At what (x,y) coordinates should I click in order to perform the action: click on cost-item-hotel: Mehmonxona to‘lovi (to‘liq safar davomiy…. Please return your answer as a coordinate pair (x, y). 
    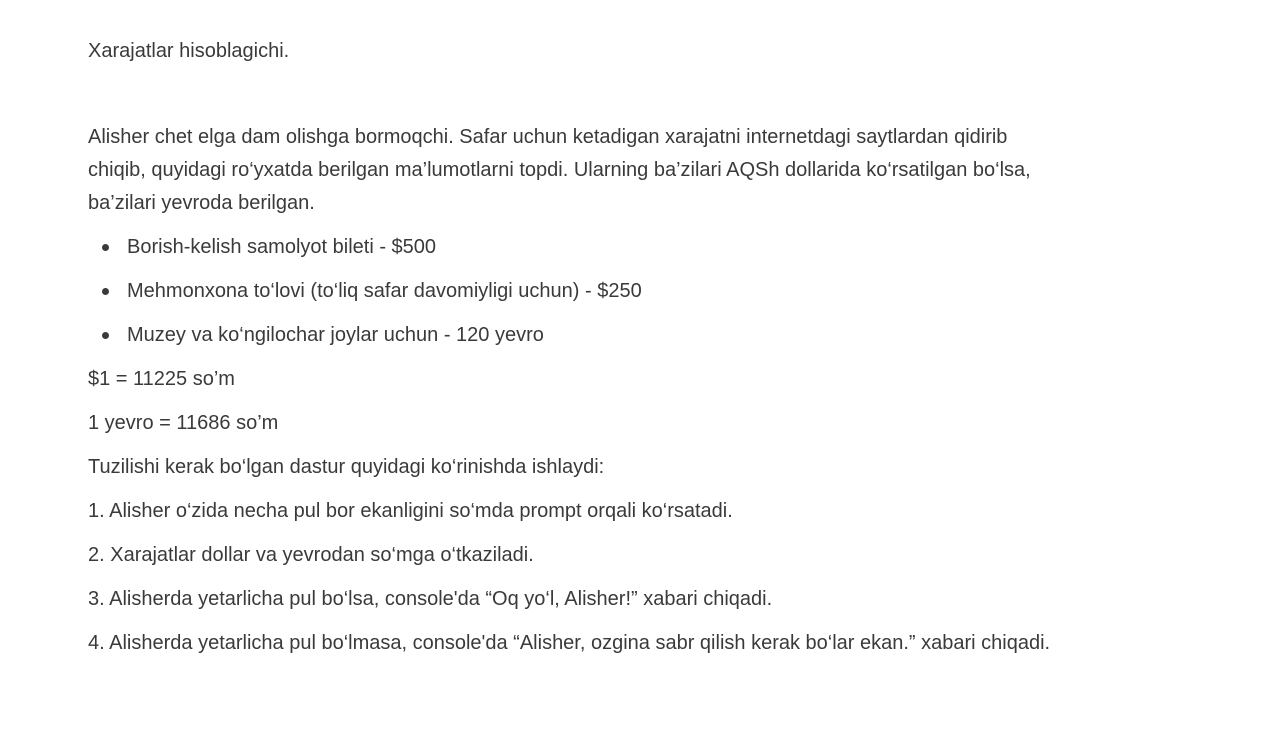
    Looking at the image, I should click on (578, 291).